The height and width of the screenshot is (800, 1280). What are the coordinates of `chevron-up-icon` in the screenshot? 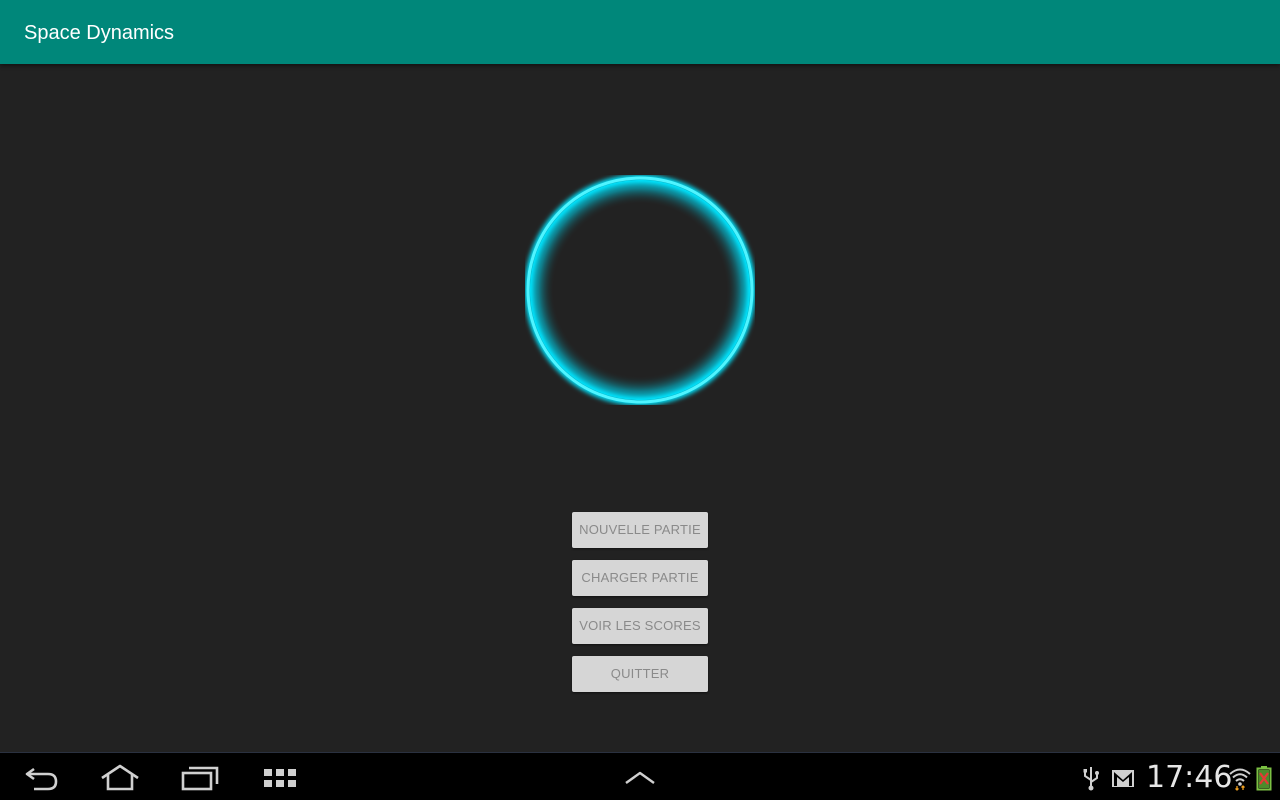 It's located at (640, 777).